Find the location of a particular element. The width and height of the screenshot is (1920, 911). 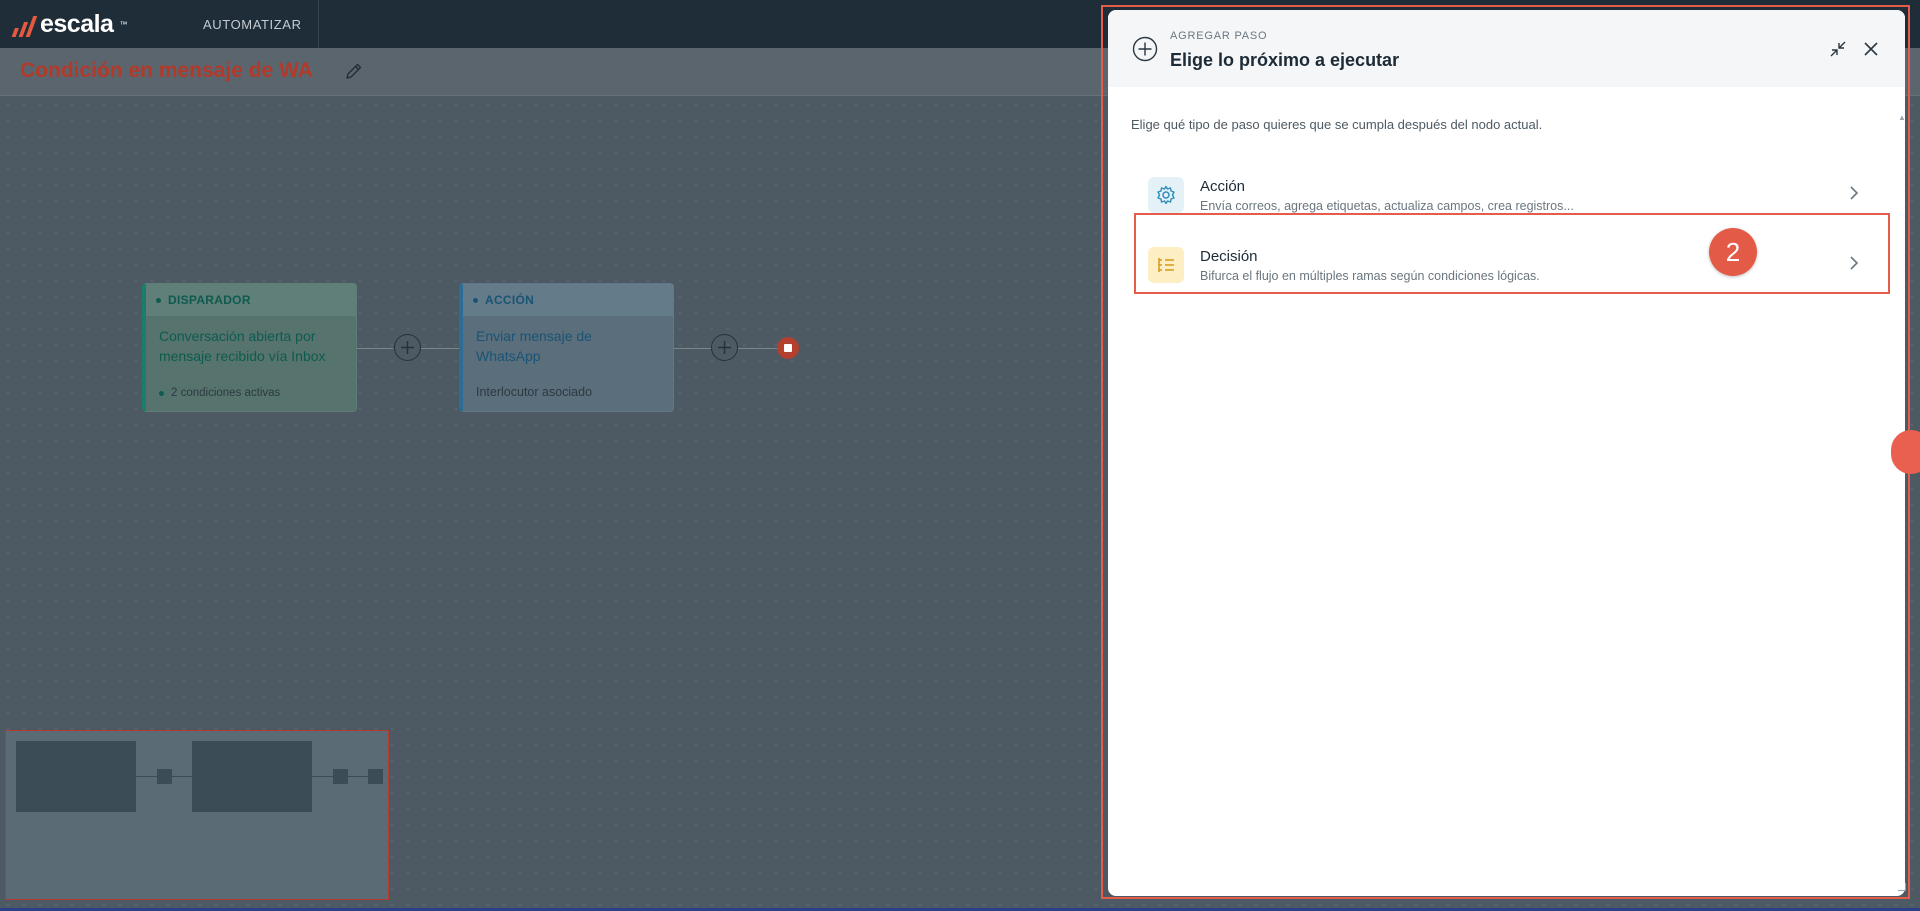

panel-header: AGREGAR PASO Elige lo próximo a ejecutar is located at coordinates (1506, 48).